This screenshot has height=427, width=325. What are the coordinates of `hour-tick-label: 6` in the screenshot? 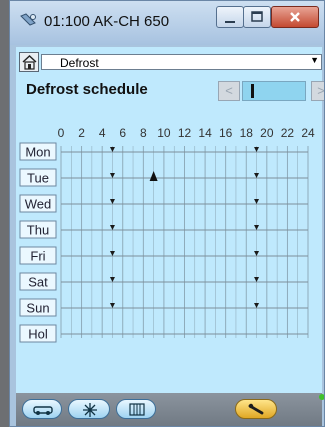 It's located at (122, 133).